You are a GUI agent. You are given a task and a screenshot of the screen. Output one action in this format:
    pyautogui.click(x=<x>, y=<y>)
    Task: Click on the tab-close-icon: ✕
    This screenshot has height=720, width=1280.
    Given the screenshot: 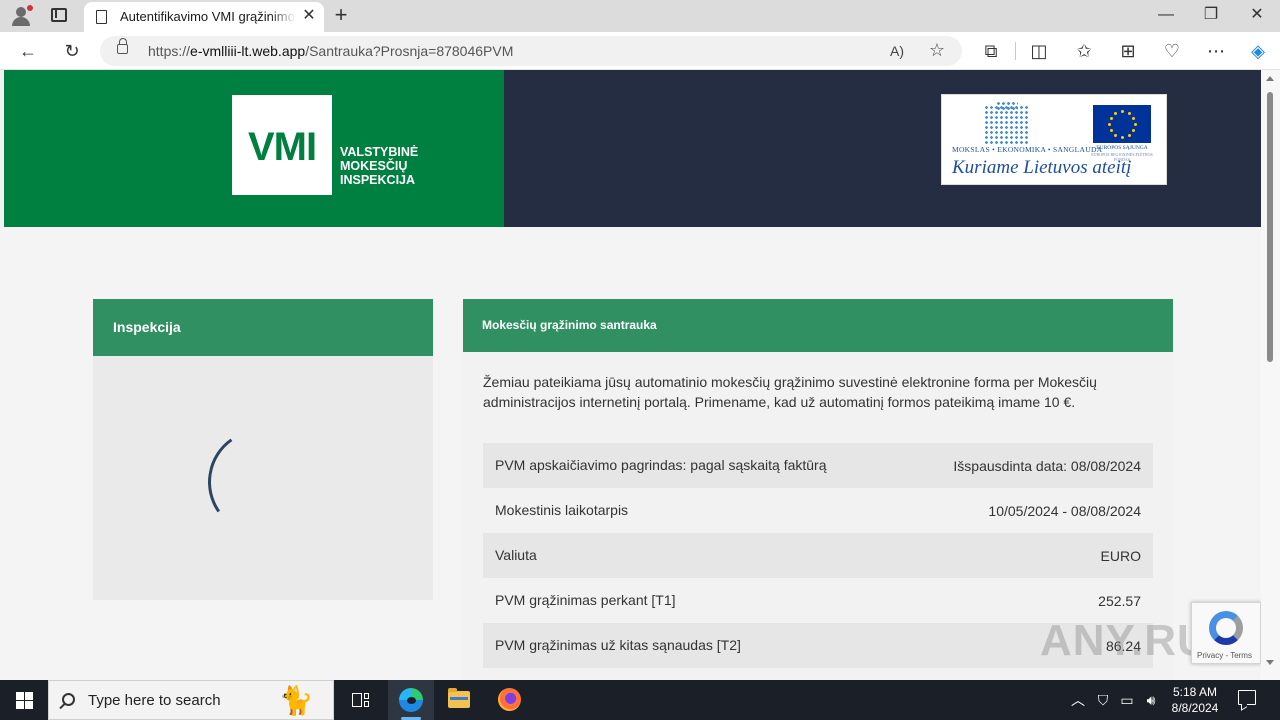 What is the action you would take?
    pyautogui.click(x=309, y=16)
    